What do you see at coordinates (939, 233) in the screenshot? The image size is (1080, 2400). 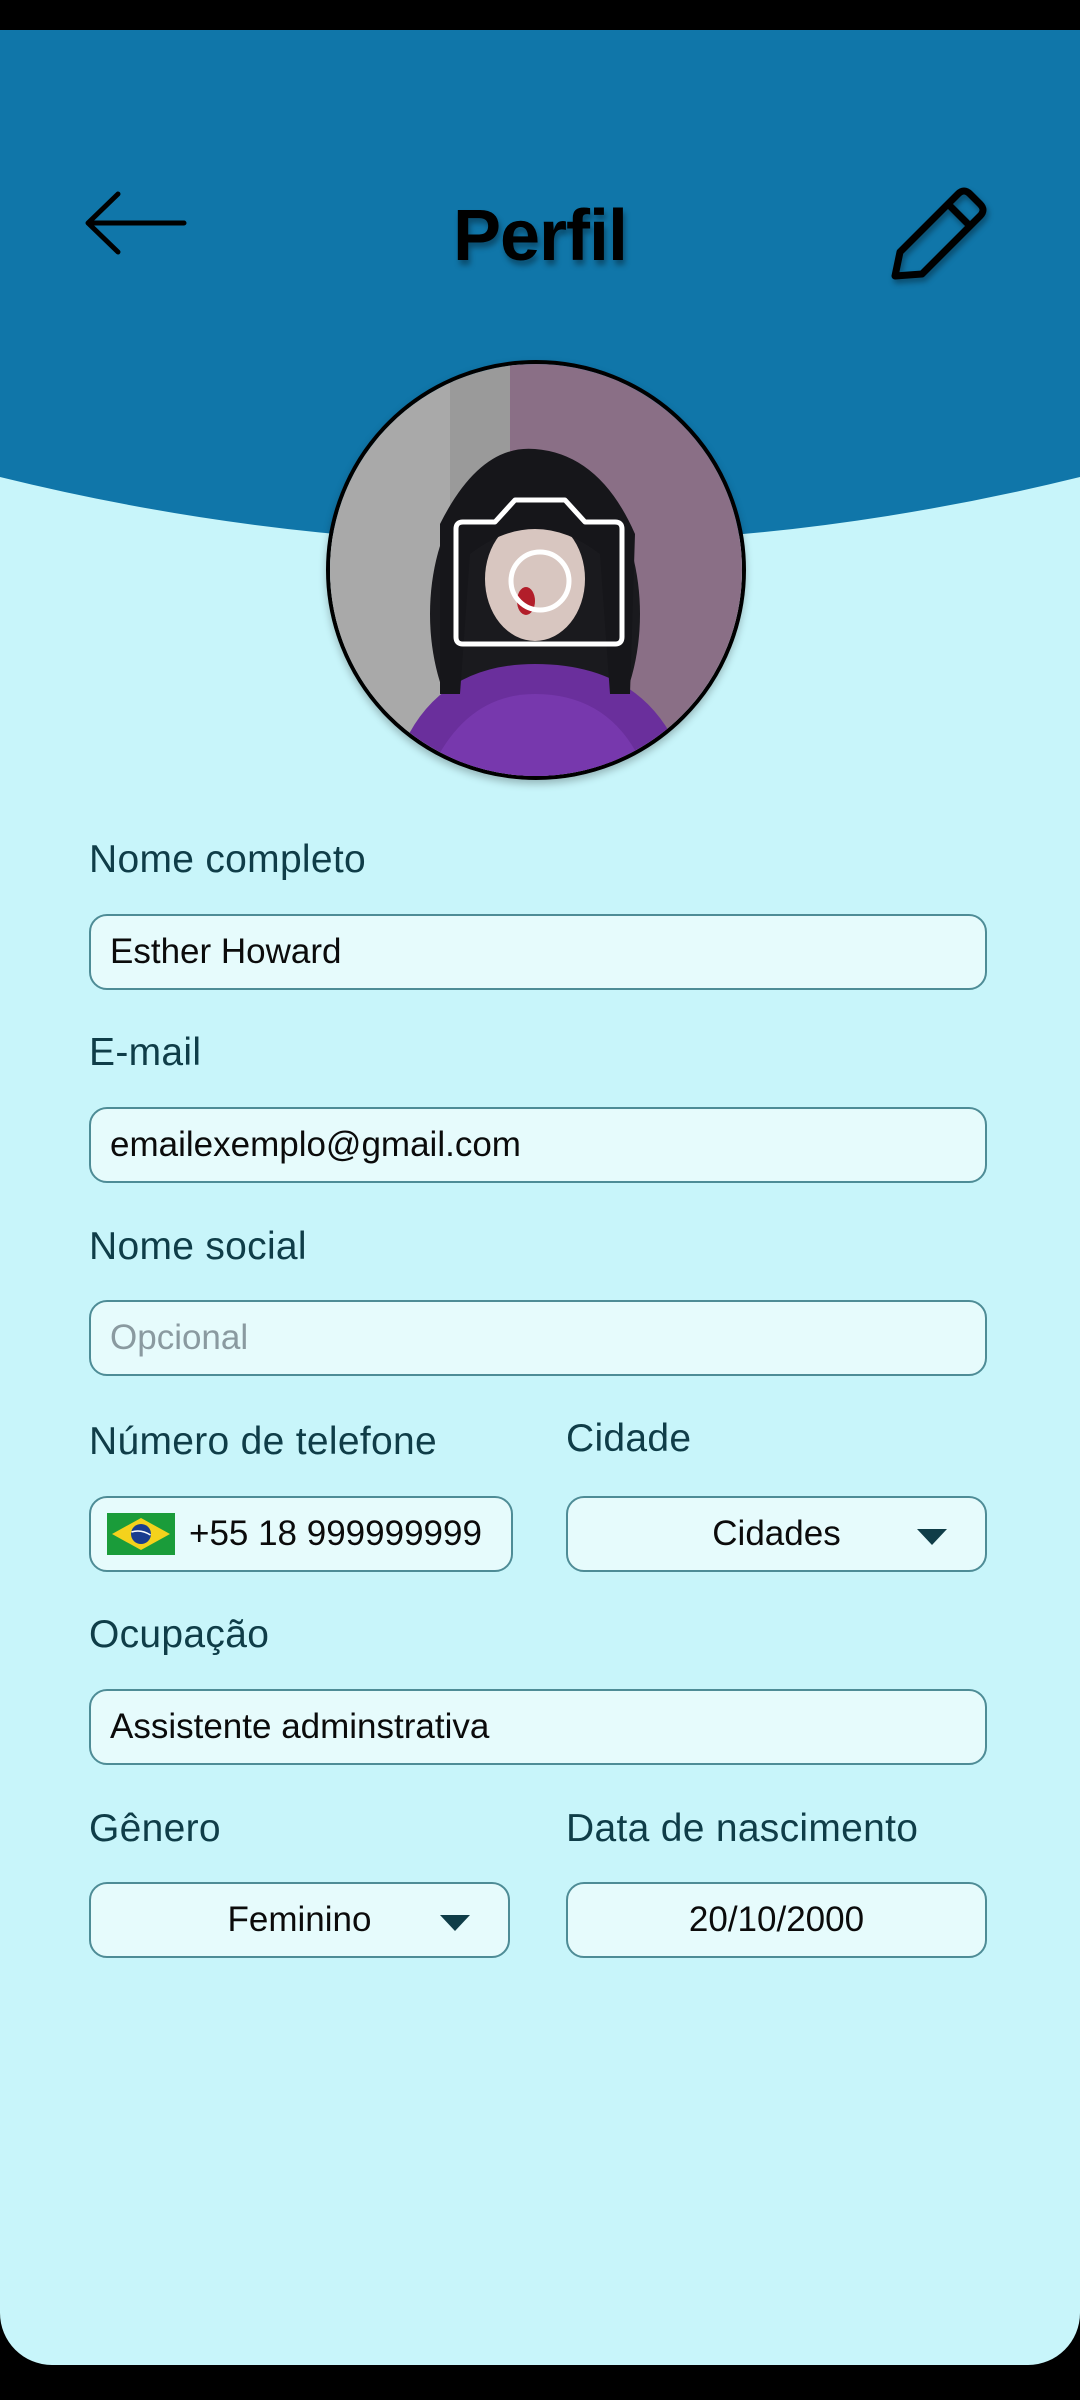 I see `pencil-icon` at bounding box center [939, 233].